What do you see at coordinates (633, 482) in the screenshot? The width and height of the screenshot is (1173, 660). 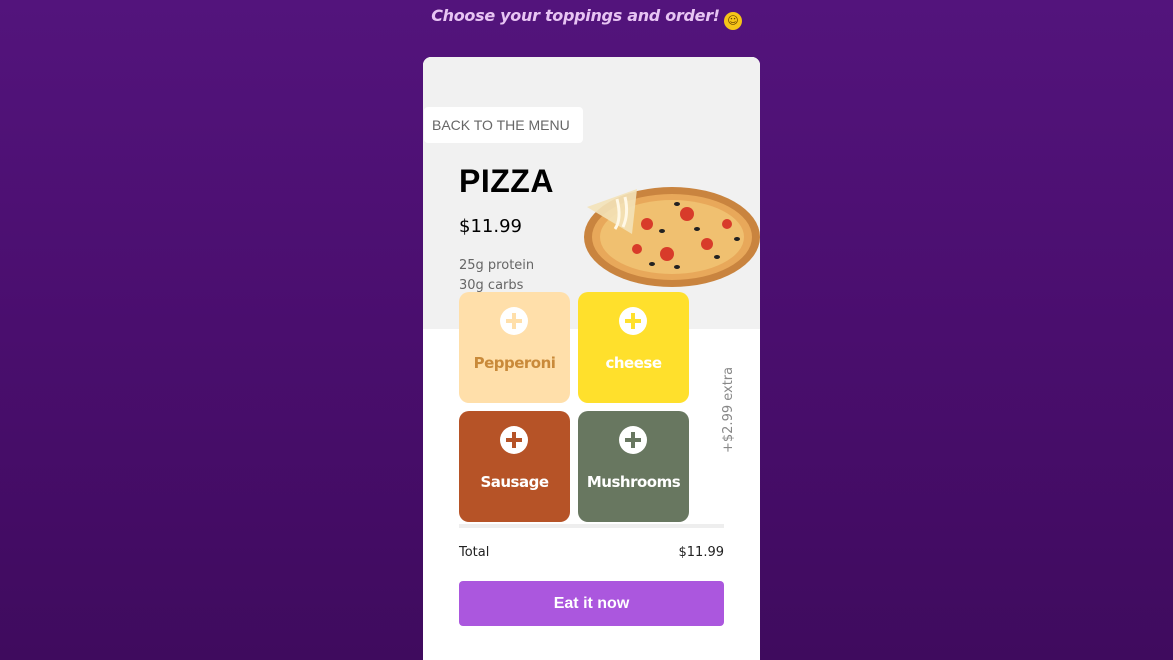 I see `topping-label: Mushrooms` at bounding box center [633, 482].